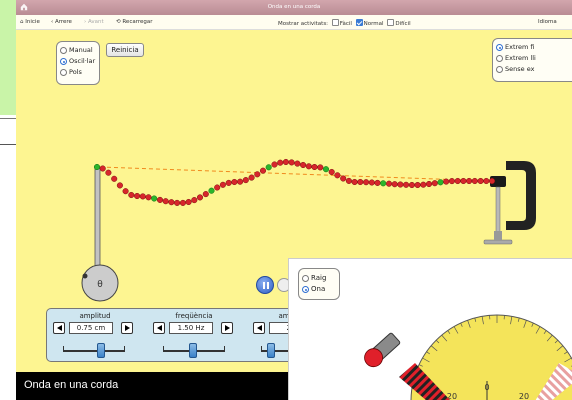 The image size is (572, 400). I want to click on damping-decrease-button, so click(259, 328).